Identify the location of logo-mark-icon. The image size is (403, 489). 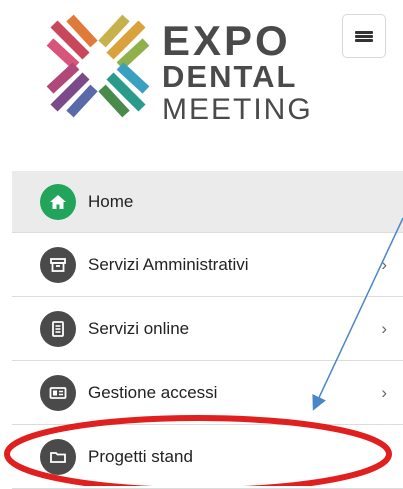
(98, 66).